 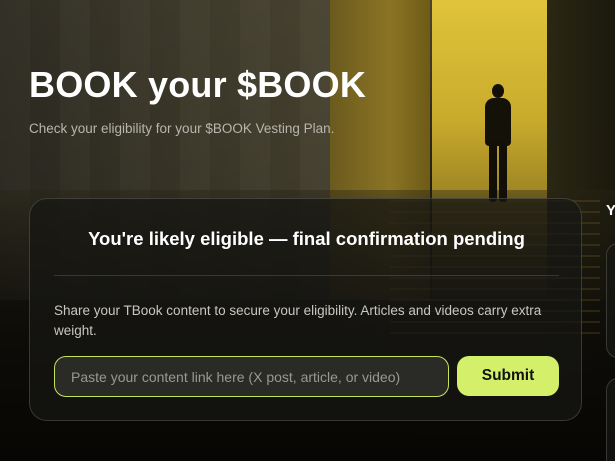 What do you see at coordinates (508, 376) in the screenshot?
I see `submit-button: Submit` at bounding box center [508, 376].